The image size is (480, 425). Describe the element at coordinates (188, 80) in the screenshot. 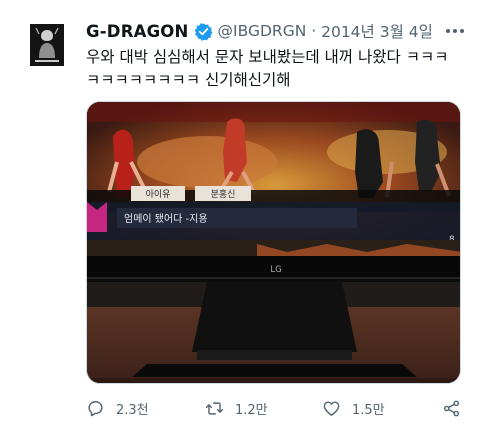

I see `tweet-text-line-2: ㅋㅋㅋㅋㅋㅋㅋㅋ 신기해신기해` at that location.